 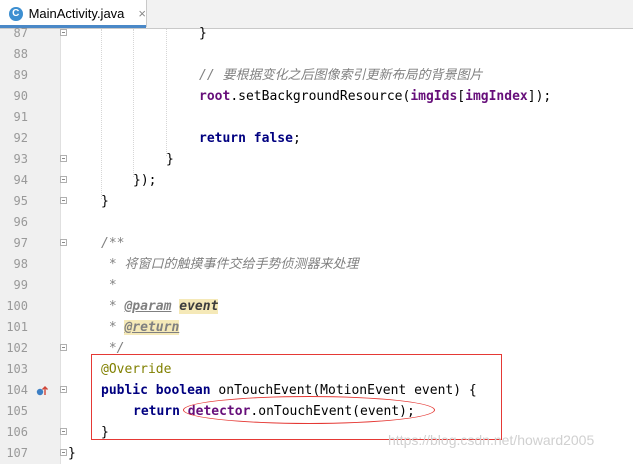 What do you see at coordinates (20, 75) in the screenshot?
I see `line-number: 89` at bounding box center [20, 75].